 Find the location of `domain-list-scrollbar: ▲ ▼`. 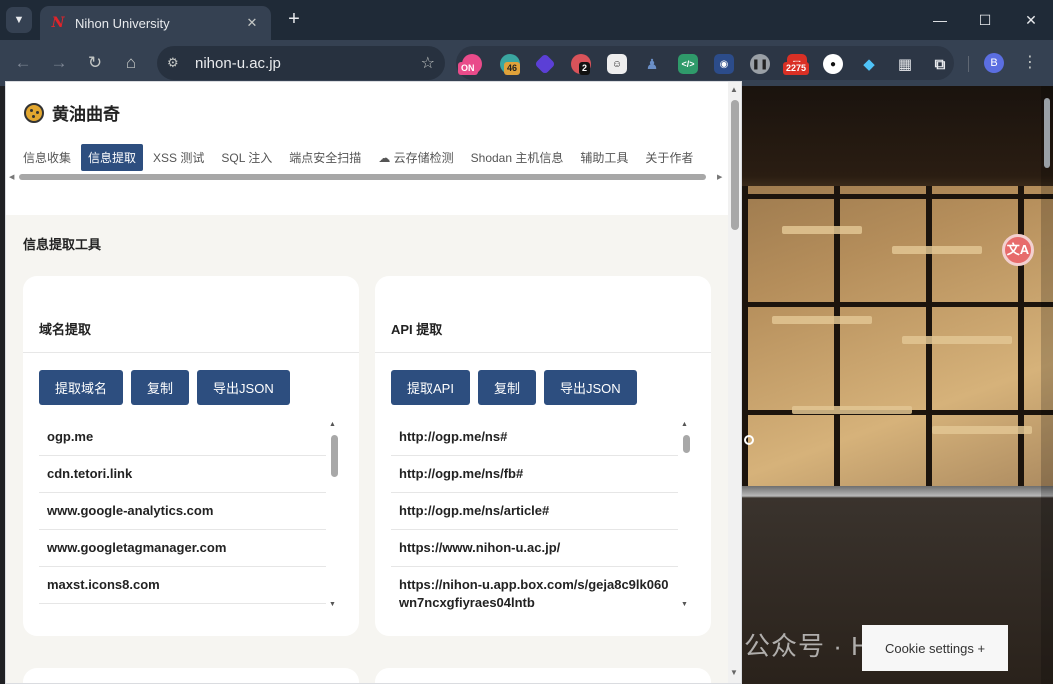

domain-list-scrollbar: ▲ ▼ is located at coordinates (334, 517).